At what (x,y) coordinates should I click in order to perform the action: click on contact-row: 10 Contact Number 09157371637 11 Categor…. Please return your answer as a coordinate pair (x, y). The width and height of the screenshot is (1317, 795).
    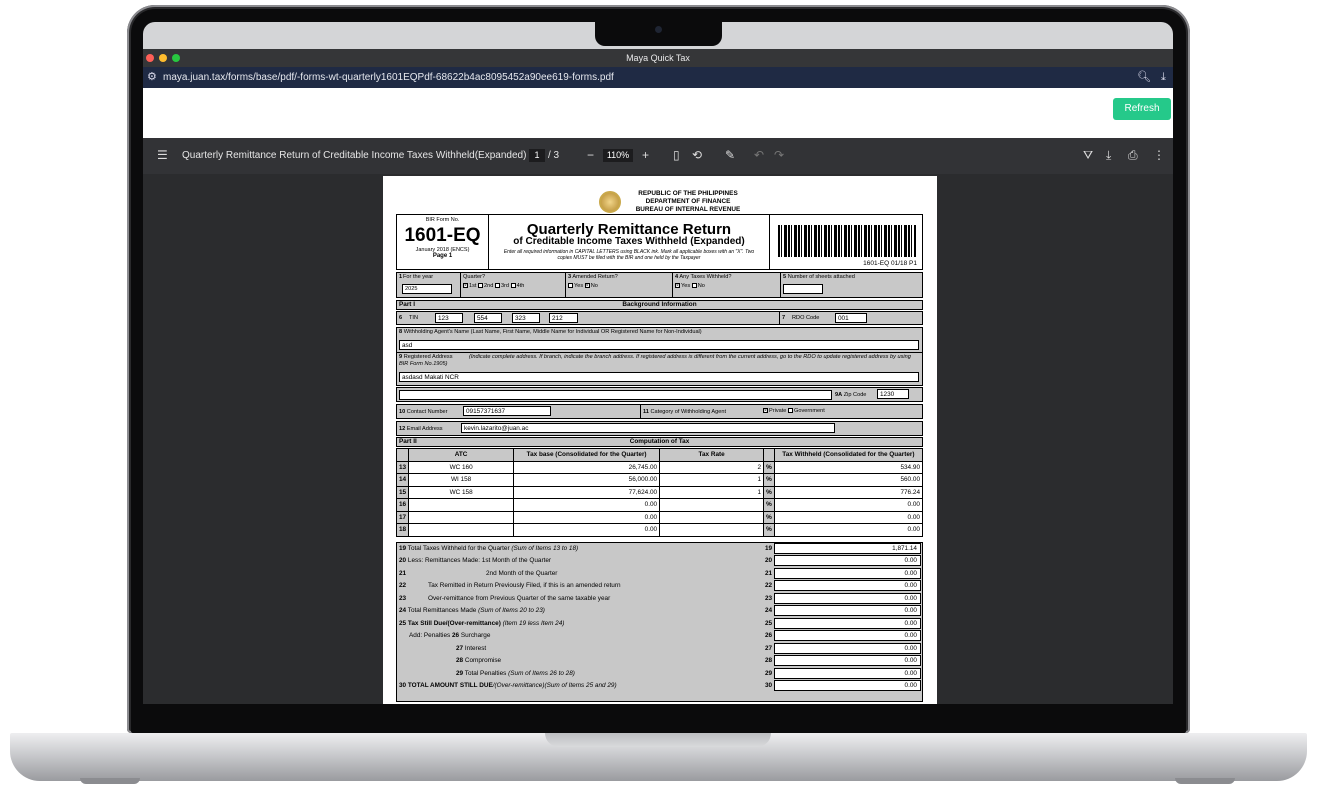
    Looking at the image, I should click on (659, 411).